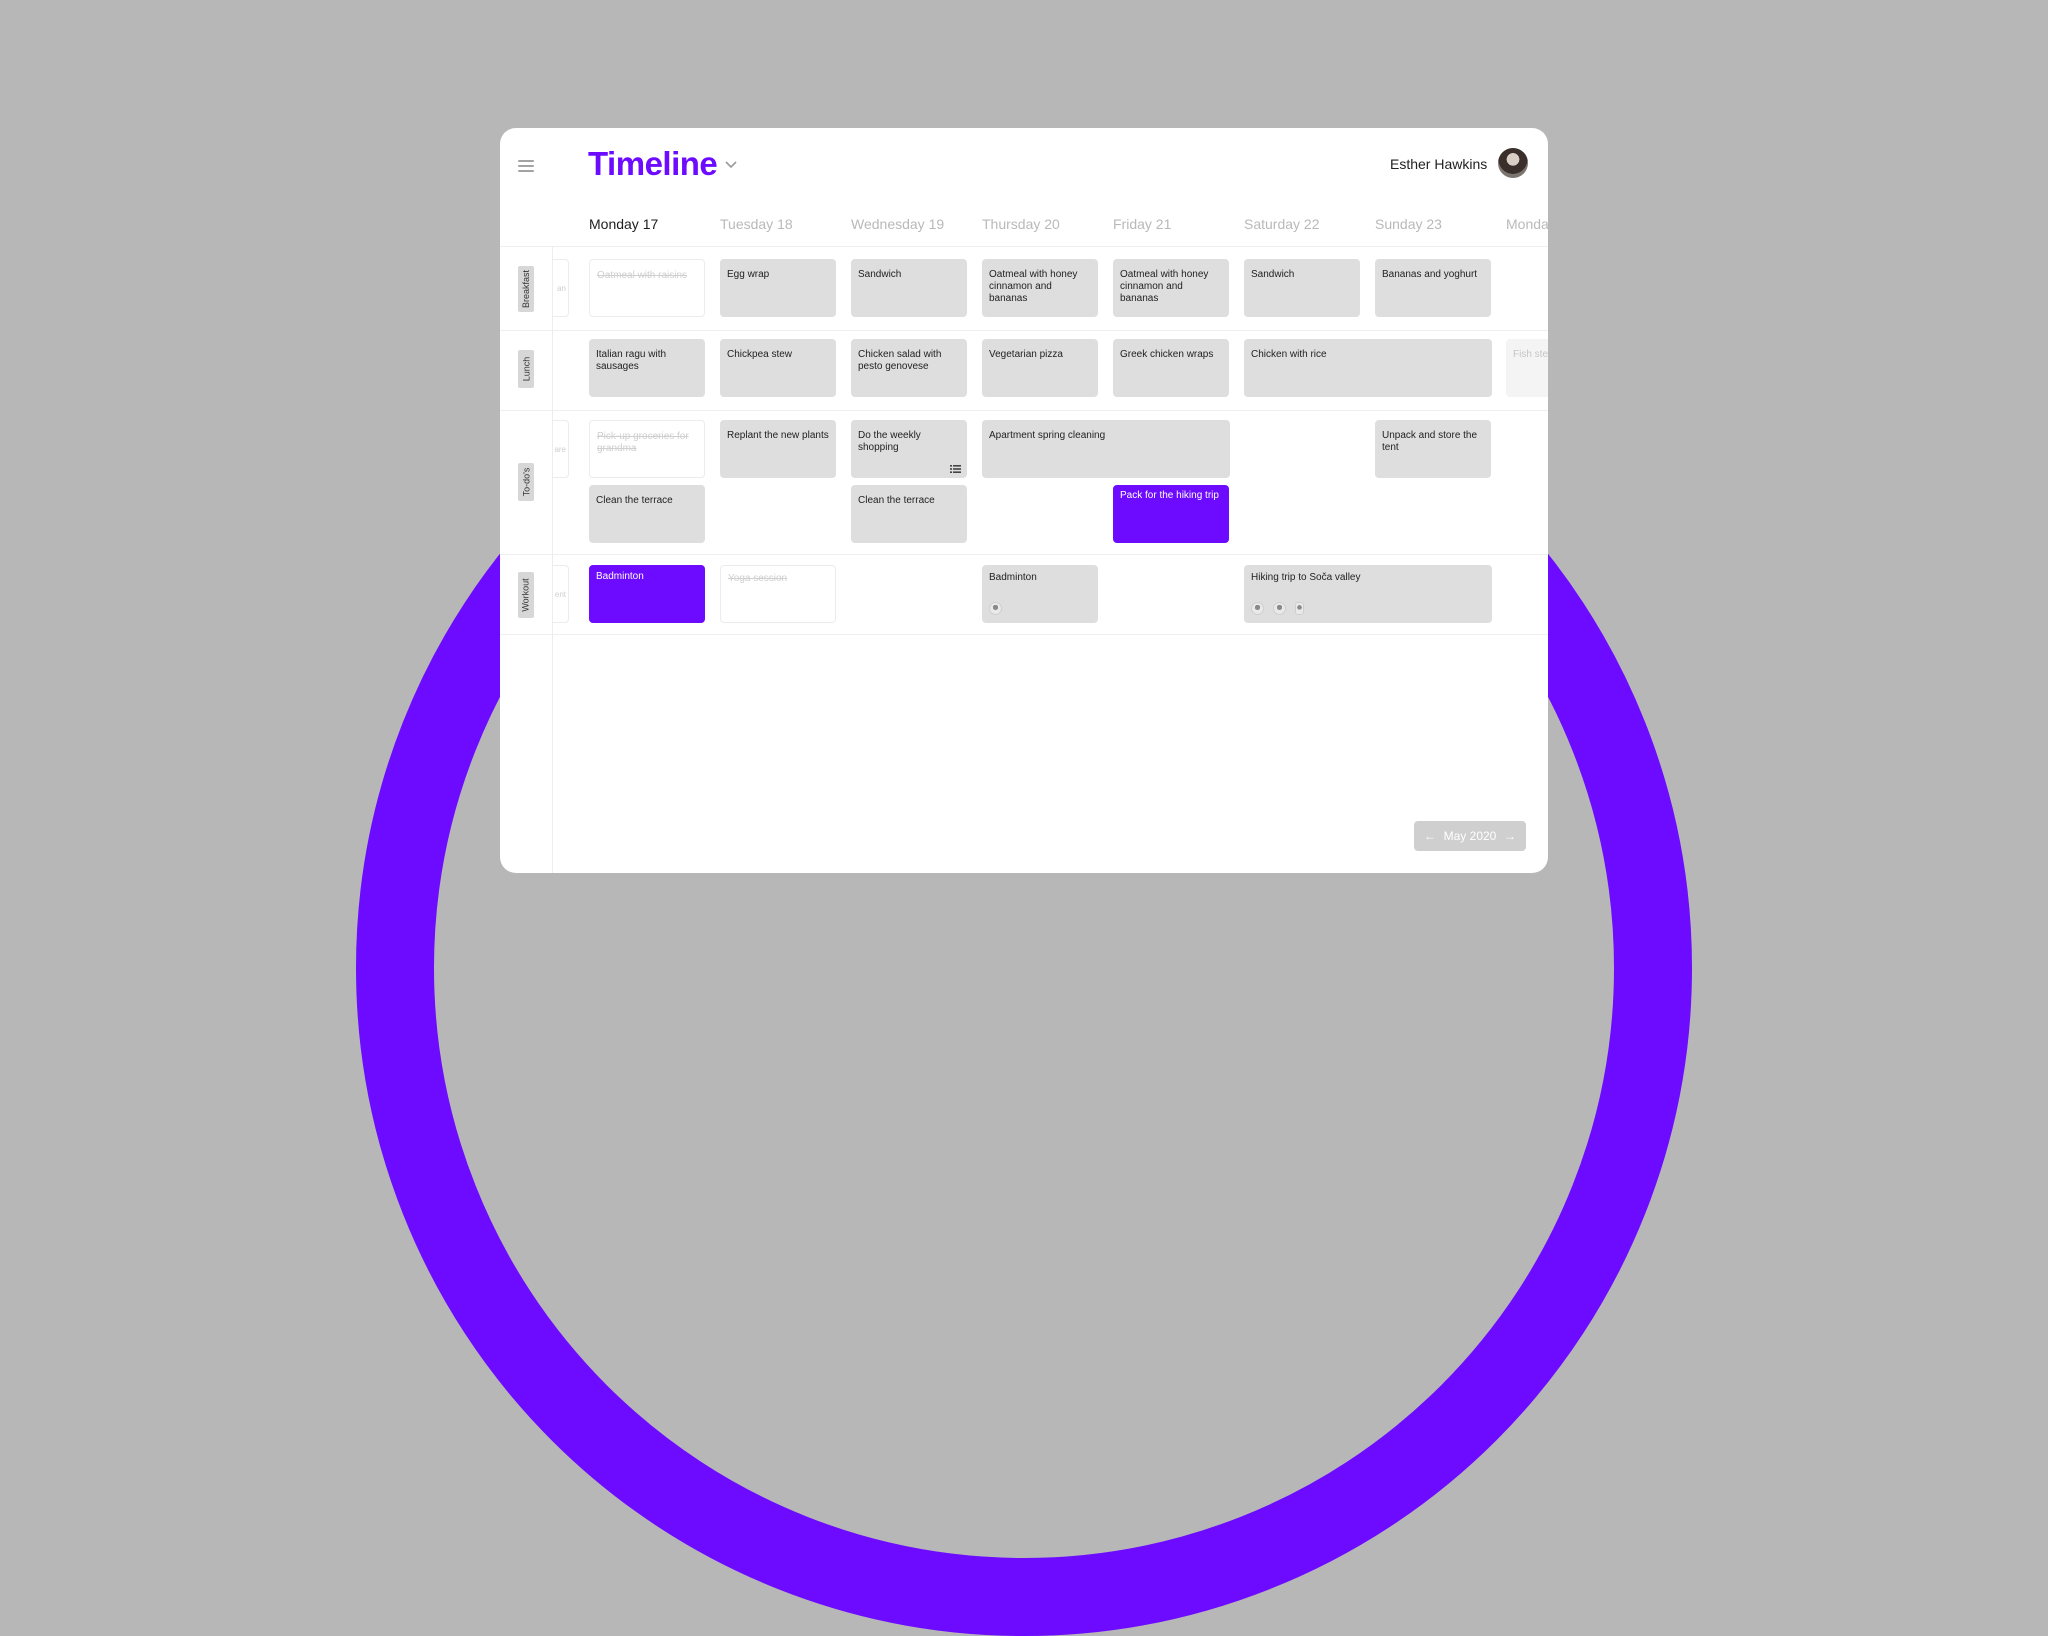 Image resolution: width=2048 pixels, height=1636 pixels. What do you see at coordinates (1408, 224) in the screenshot?
I see `day-header: Sunday 23` at bounding box center [1408, 224].